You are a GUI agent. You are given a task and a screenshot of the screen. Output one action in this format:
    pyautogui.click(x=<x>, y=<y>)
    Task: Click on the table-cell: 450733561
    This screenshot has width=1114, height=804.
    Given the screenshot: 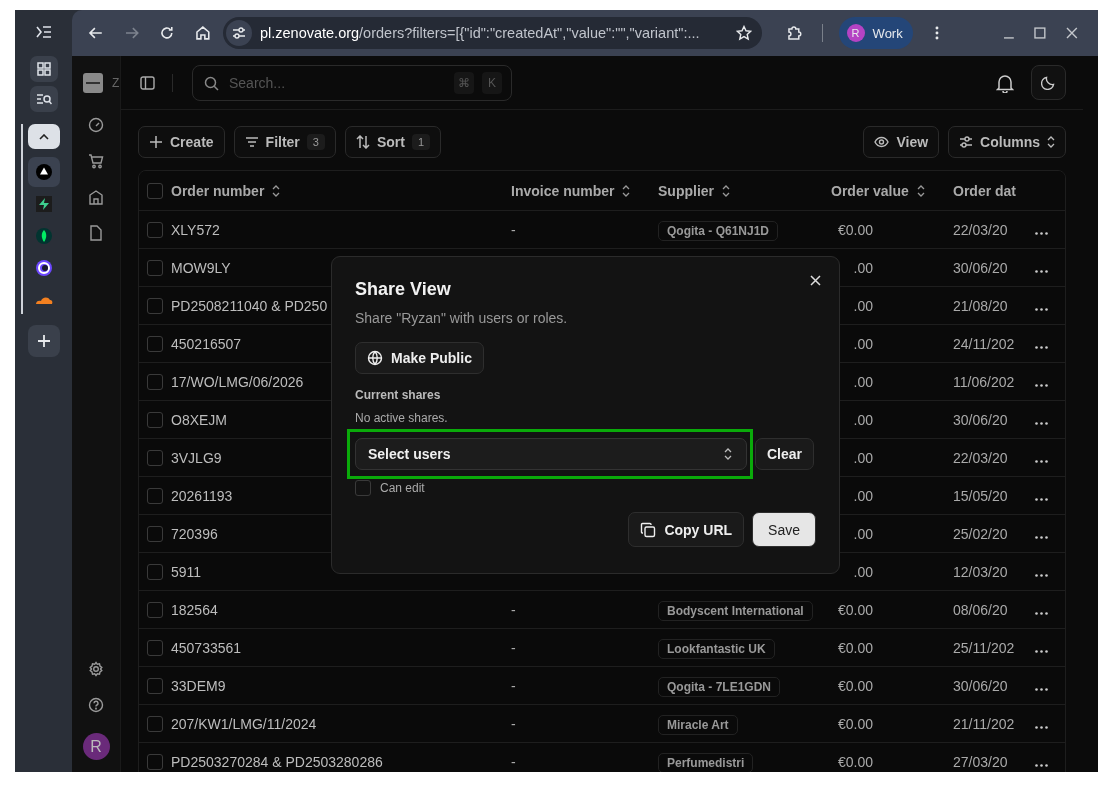 What is the action you would take?
    pyautogui.click(x=206, y=647)
    